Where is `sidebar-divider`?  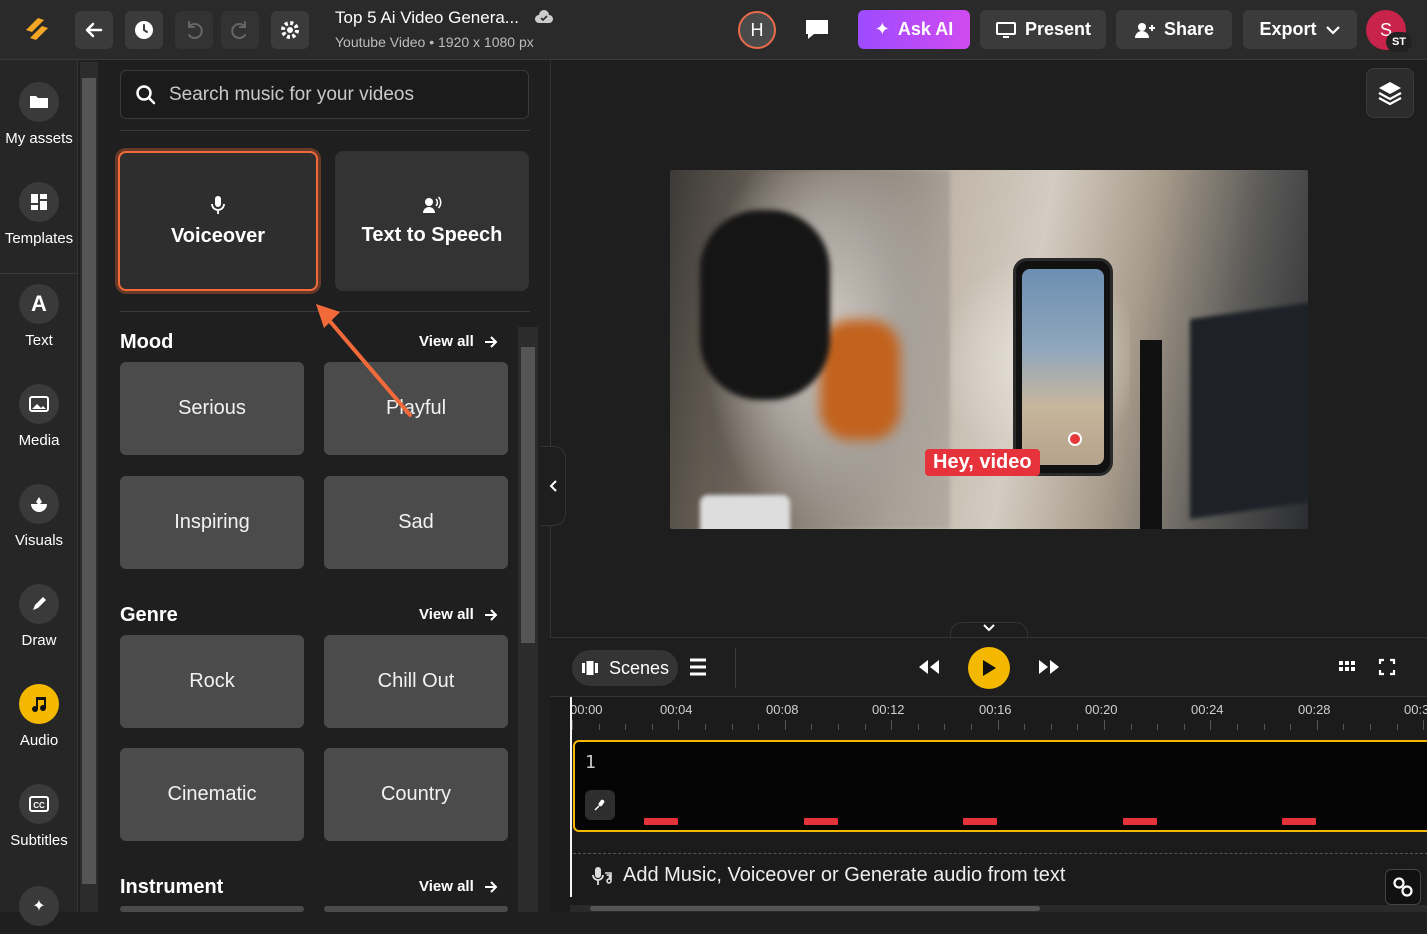 sidebar-divider is located at coordinates (39, 273).